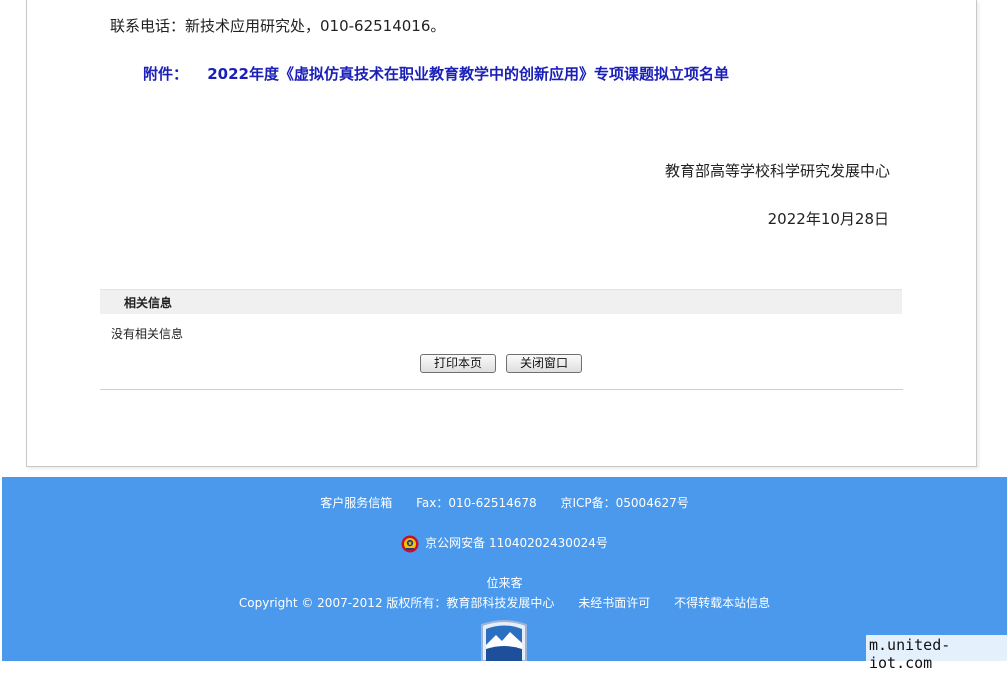  I want to click on related-info-header: 相关信息, so click(501, 301).